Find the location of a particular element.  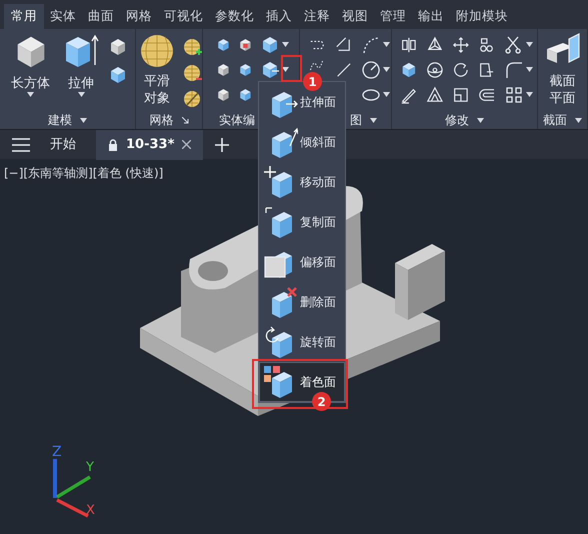

panel-title: 截面 is located at coordinates (555, 120).